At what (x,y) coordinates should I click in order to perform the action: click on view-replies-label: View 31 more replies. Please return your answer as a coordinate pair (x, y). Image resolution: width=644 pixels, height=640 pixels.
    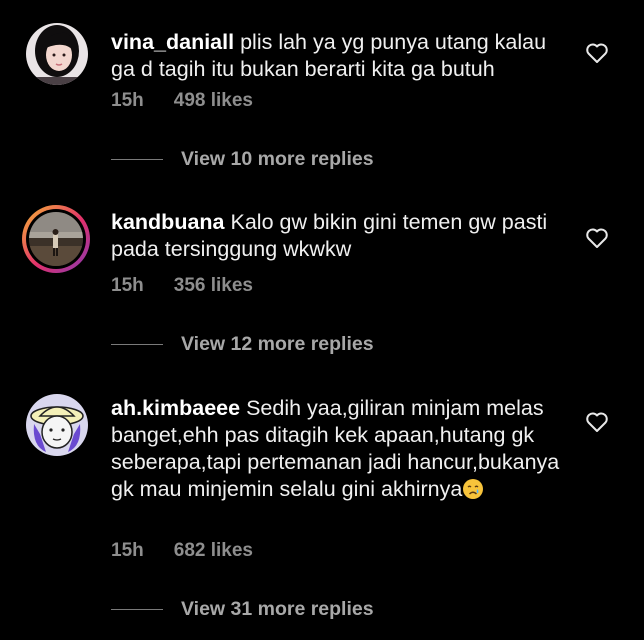
    Looking at the image, I should click on (277, 609).